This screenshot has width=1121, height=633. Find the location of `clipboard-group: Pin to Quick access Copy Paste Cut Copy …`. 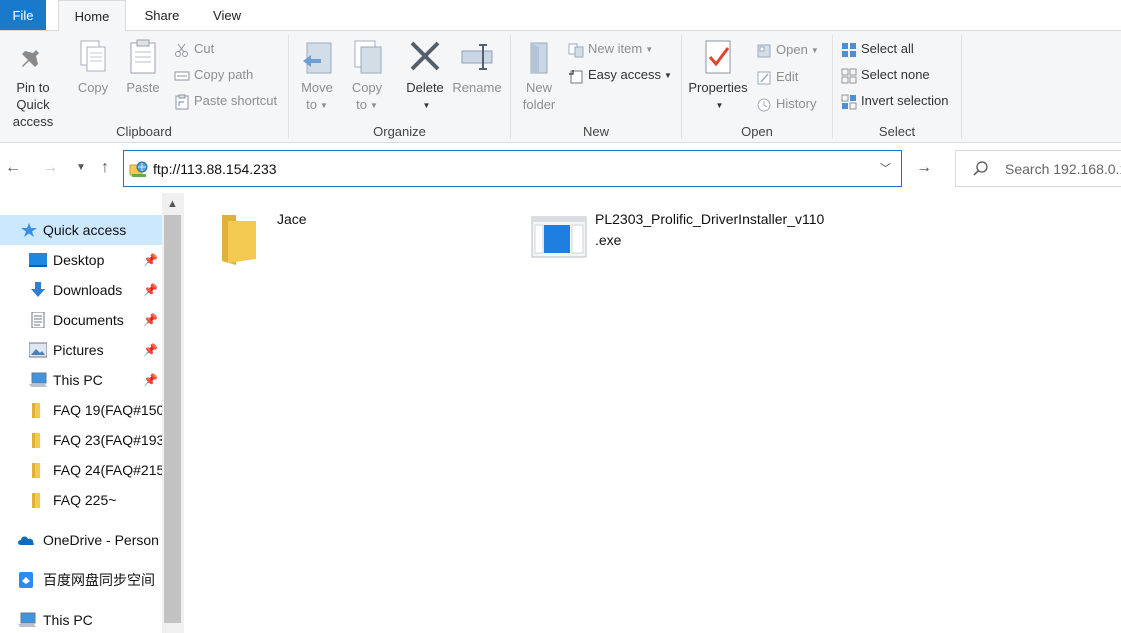

clipboard-group: Pin to Quick access Copy Paste Cut Copy … is located at coordinates (144, 86).